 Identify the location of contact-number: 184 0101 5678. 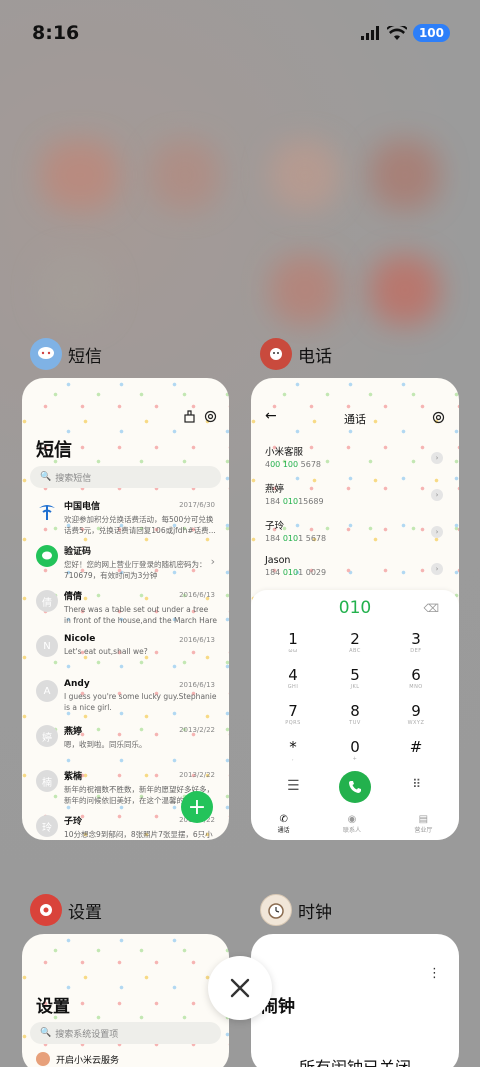
(296, 538).